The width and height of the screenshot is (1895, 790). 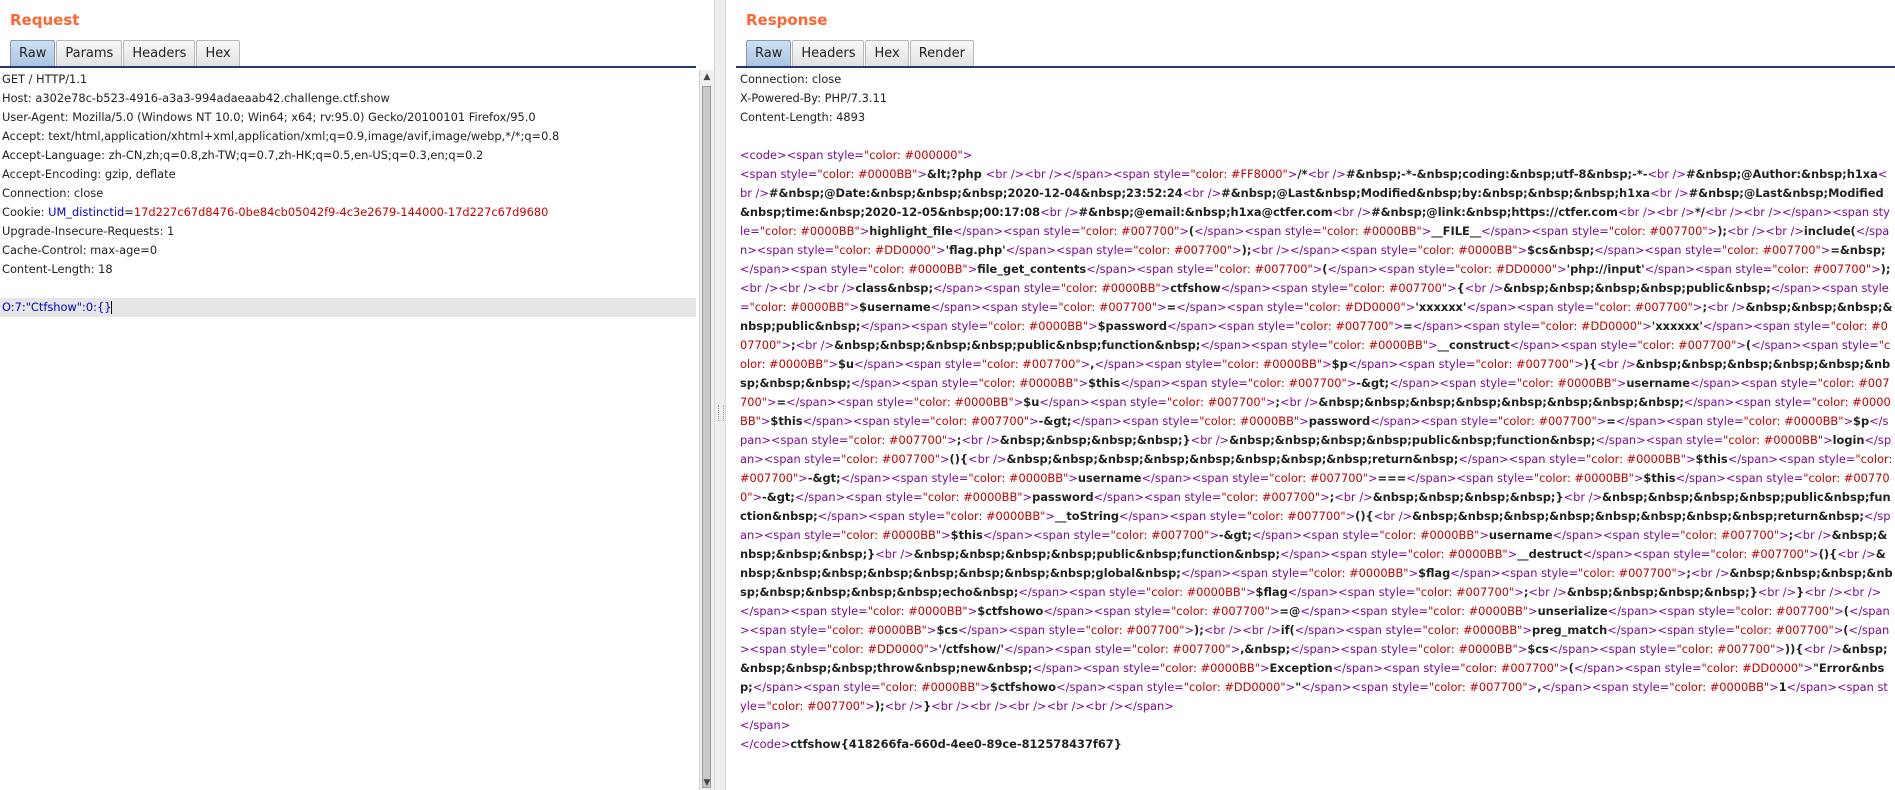 I want to click on request-line: Upgrade-Insecure-Requests: 1, so click(x=88, y=231).